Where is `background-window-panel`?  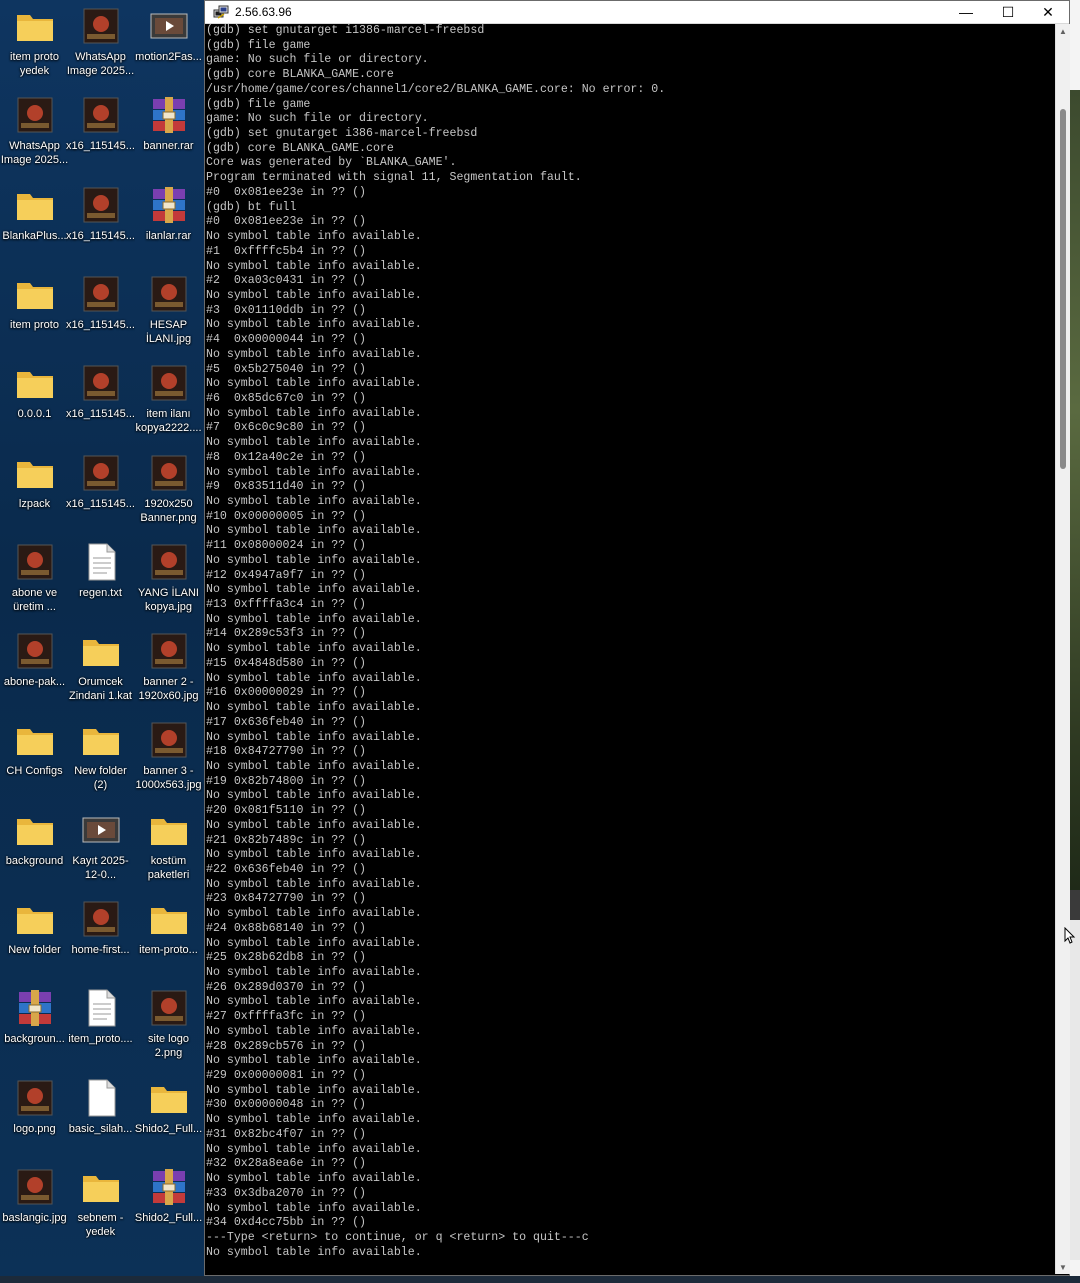
background-window-panel is located at coordinates (1074, 1090).